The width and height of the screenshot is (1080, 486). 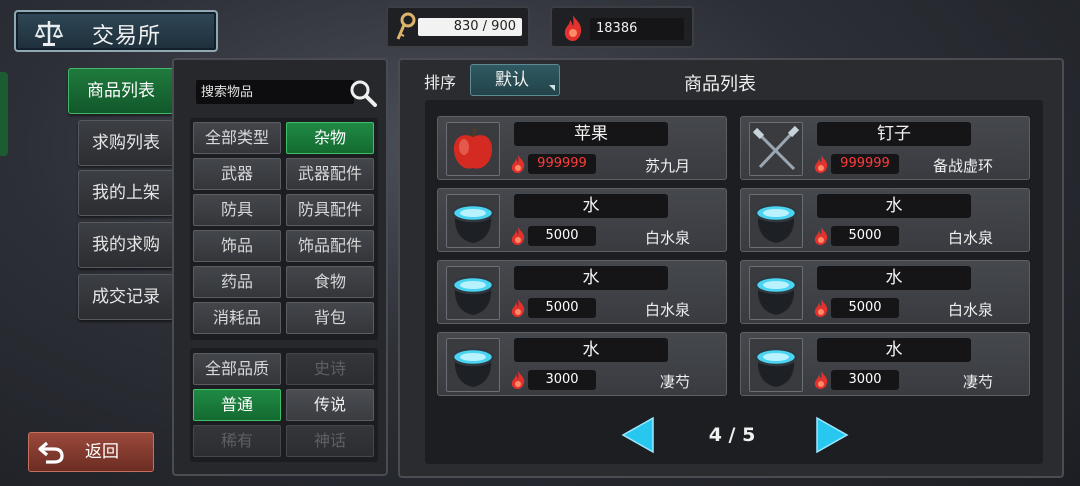 I want to click on sort-value: 默认, so click(x=512, y=80).